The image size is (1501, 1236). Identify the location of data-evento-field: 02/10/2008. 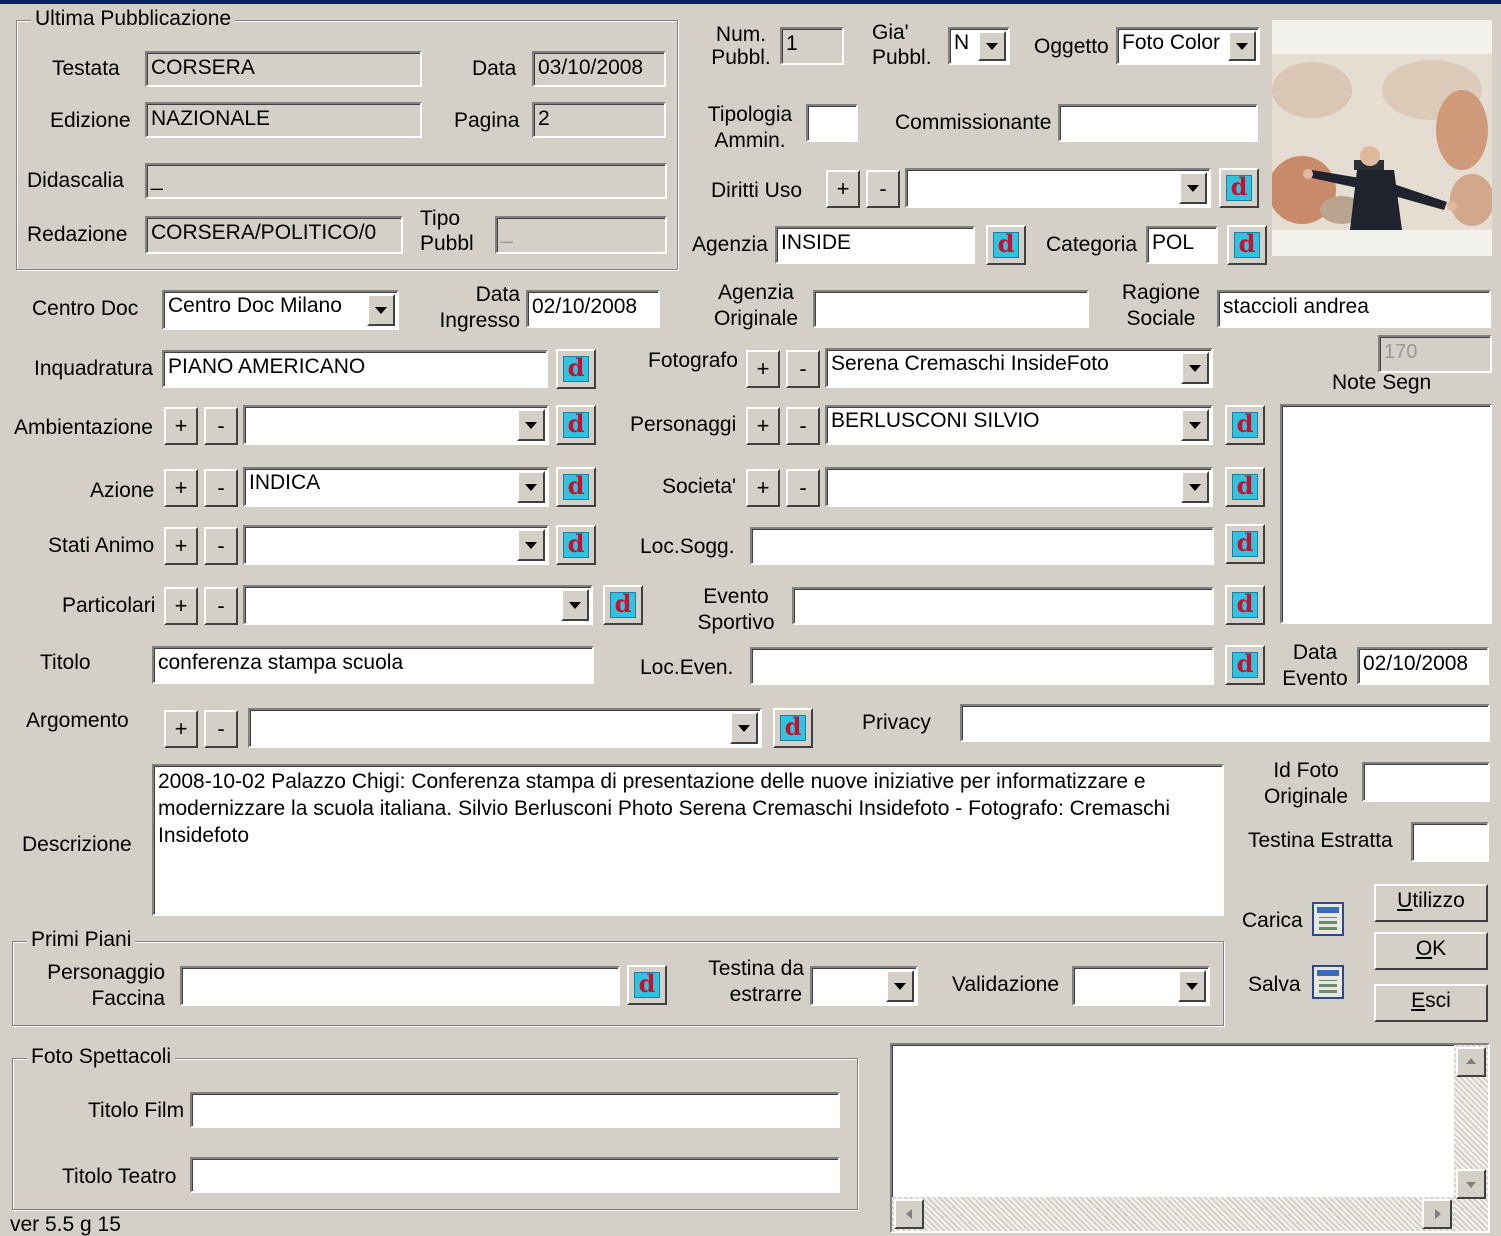
(1423, 666).